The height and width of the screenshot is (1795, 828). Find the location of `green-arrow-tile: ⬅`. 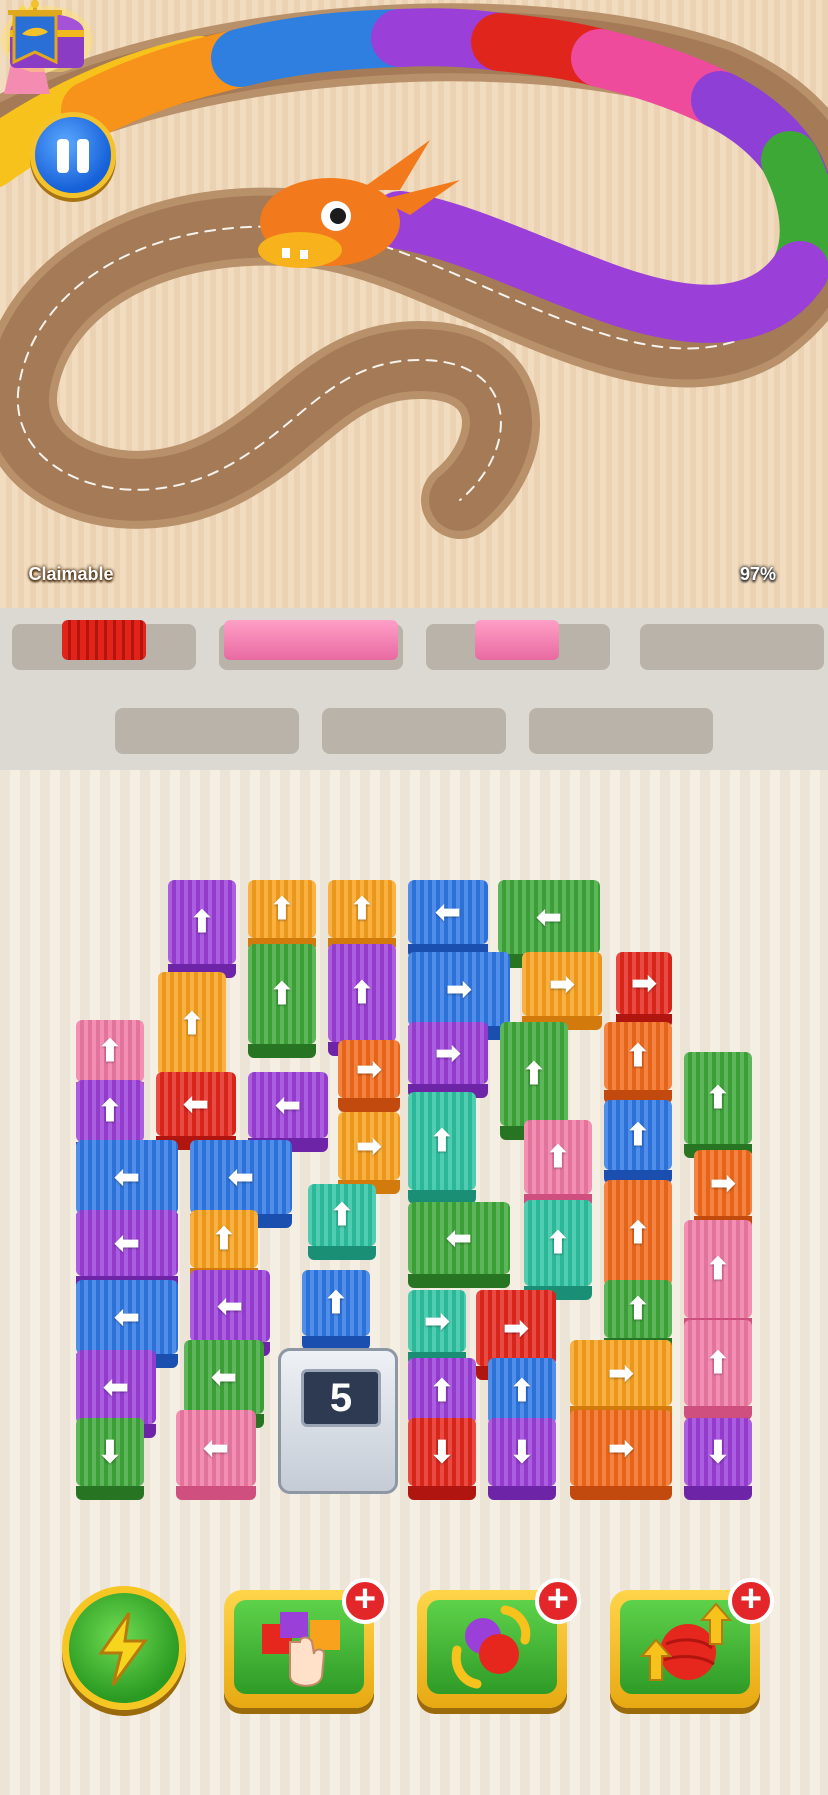

green-arrow-tile: ⬅ is located at coordinates (459, 1245).